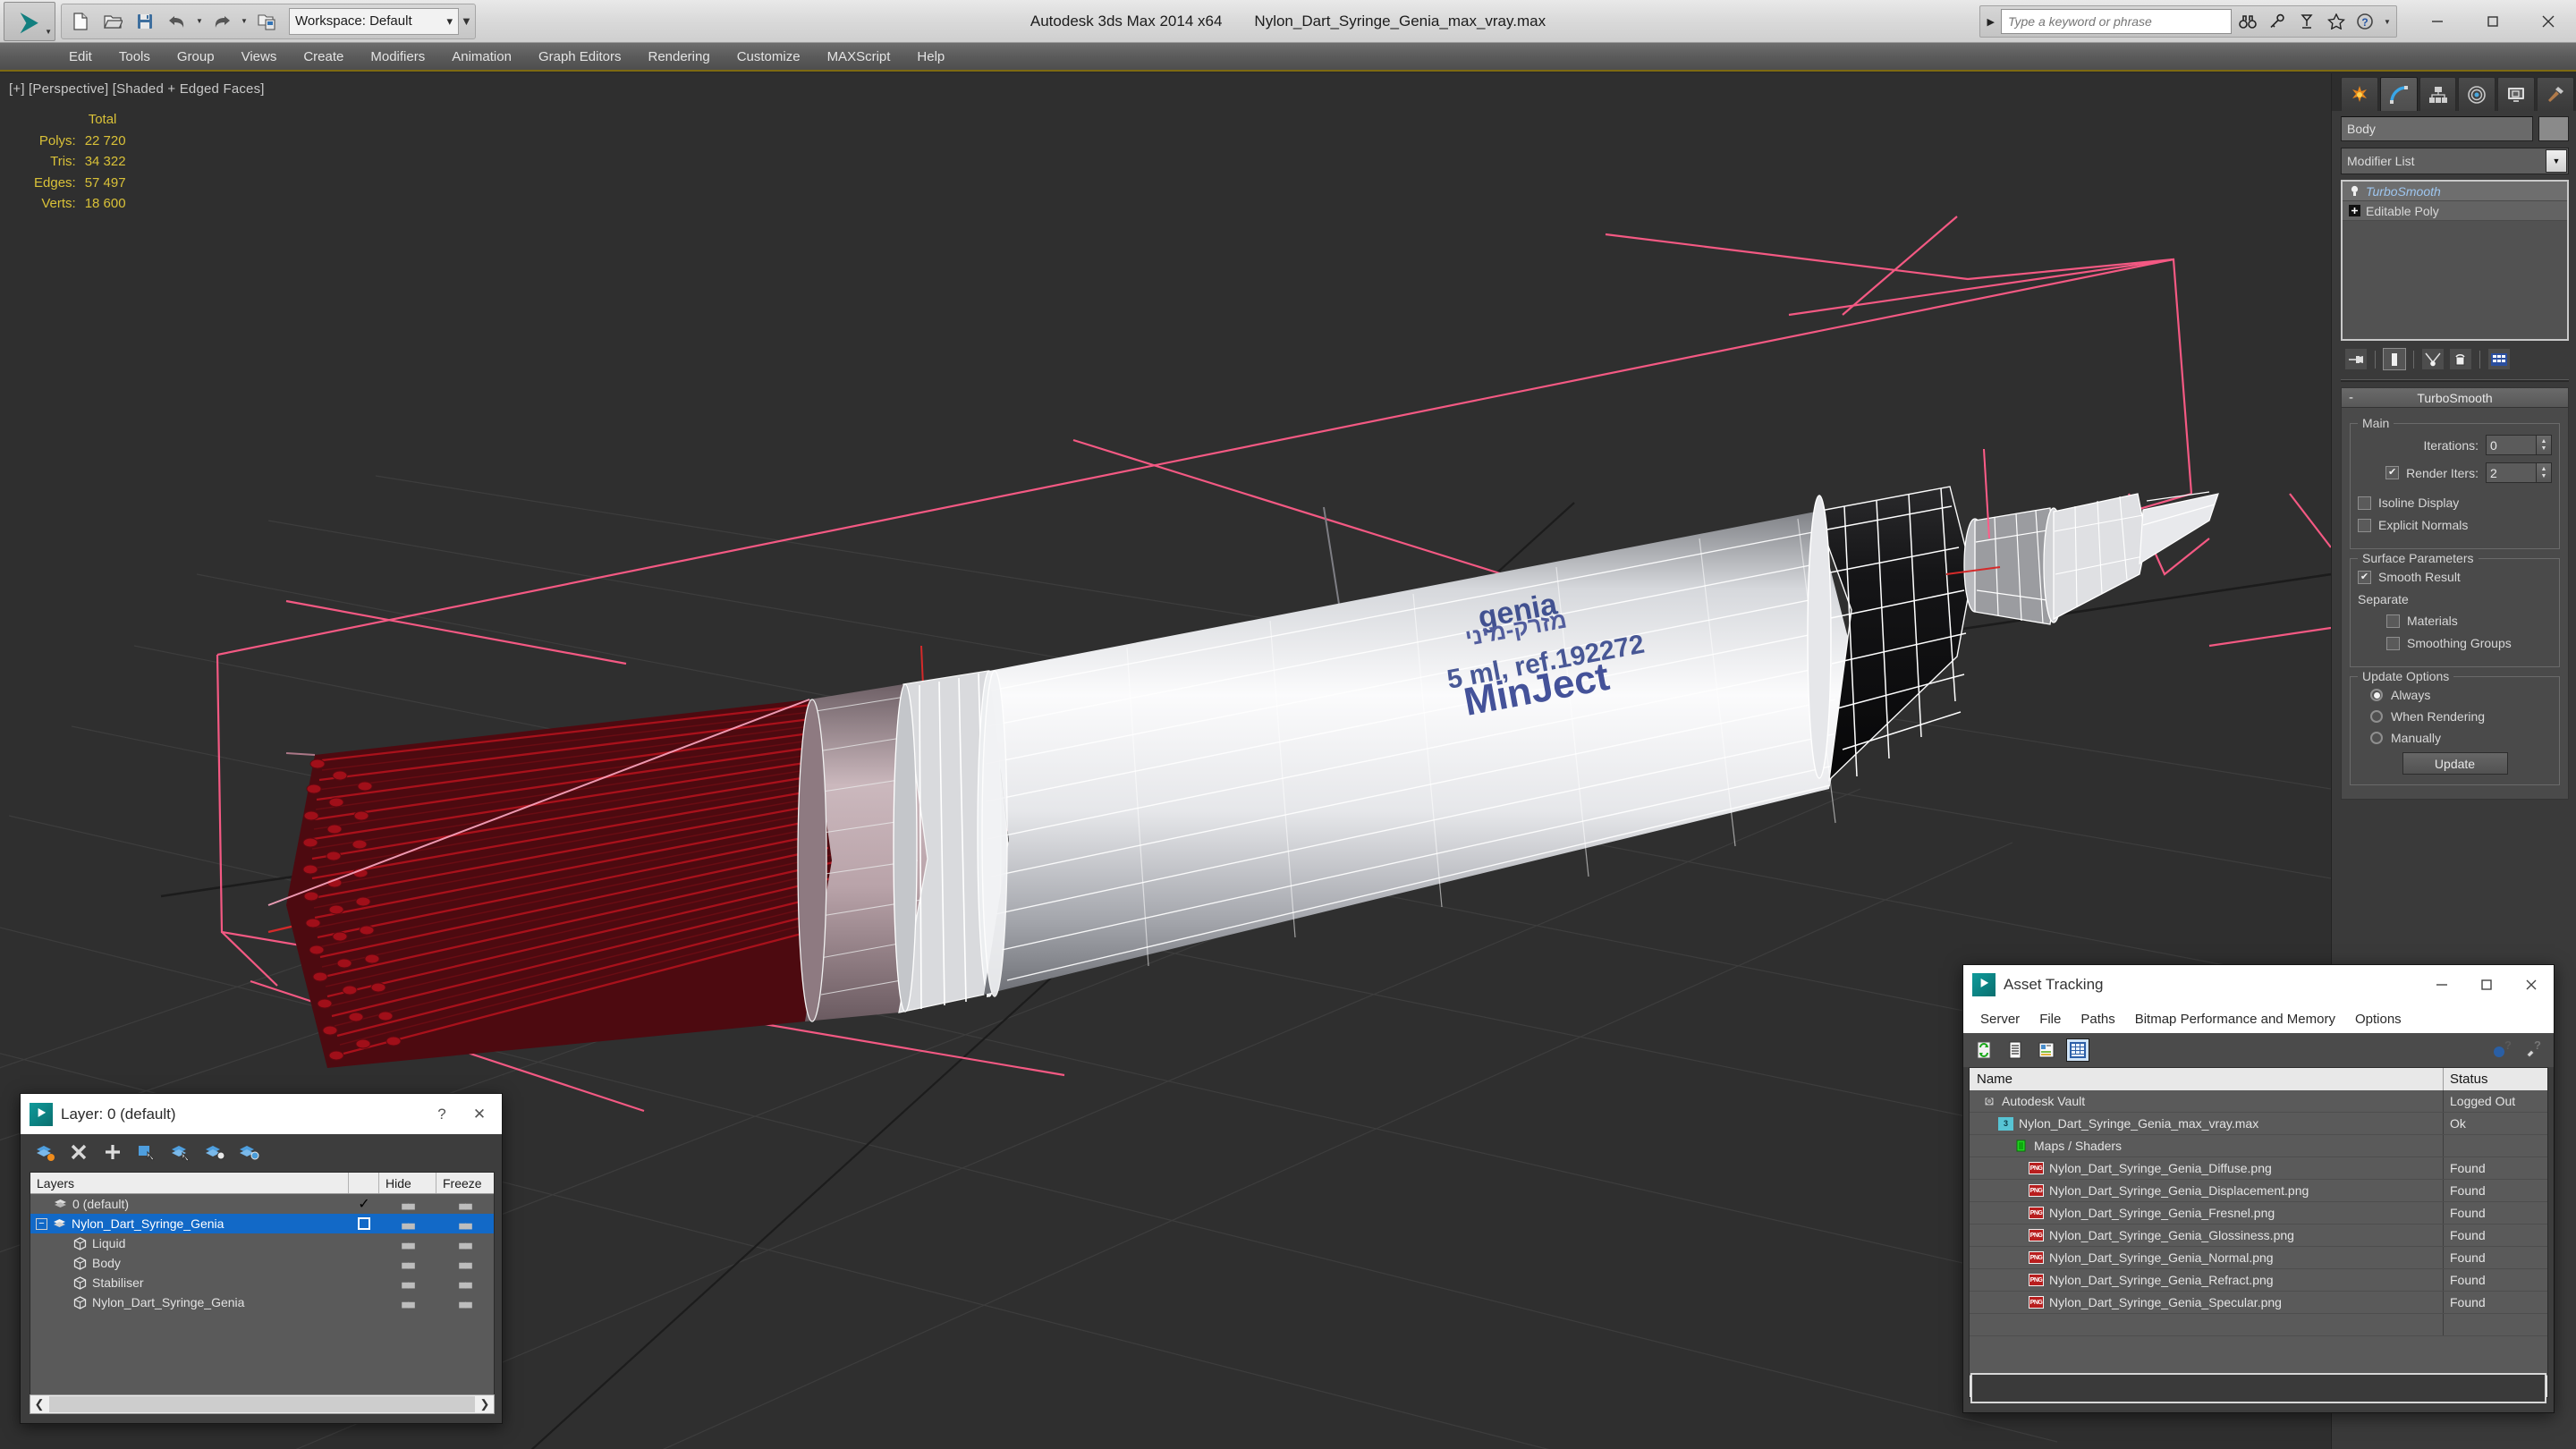 Image resolution: width=2576 pixels, height=1449 pixels. Describe the element at coordinates (580, 57) in the screenshot. I see `menu-item-graph-editors: Graph Editors` at that location.